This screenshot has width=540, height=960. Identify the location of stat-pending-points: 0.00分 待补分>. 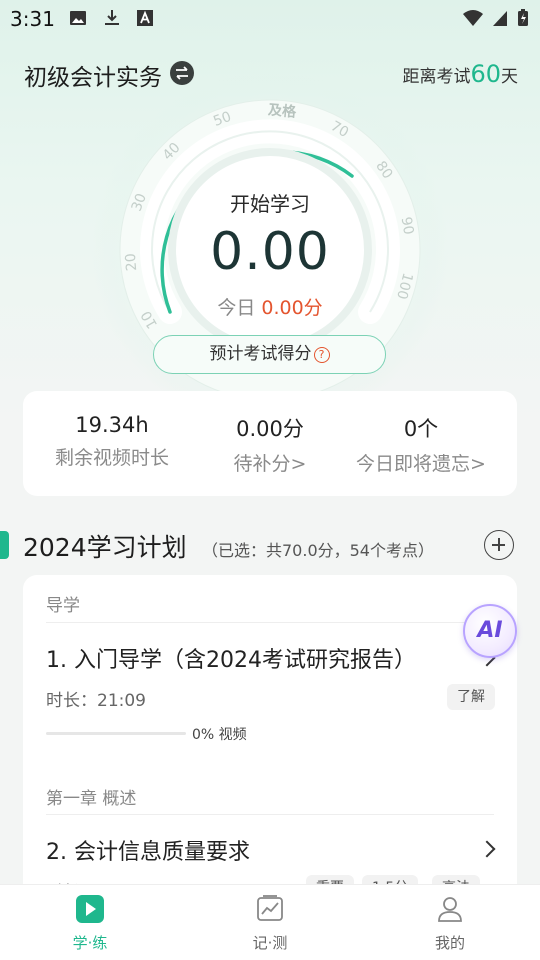
(270, 444).